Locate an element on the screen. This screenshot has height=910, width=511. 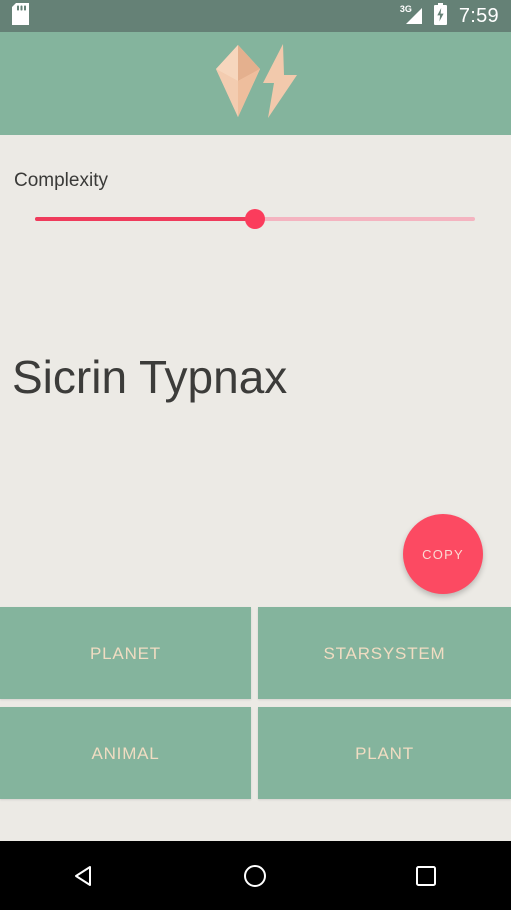
category-button-plant: PLANT is located at coordinates (384, 753).